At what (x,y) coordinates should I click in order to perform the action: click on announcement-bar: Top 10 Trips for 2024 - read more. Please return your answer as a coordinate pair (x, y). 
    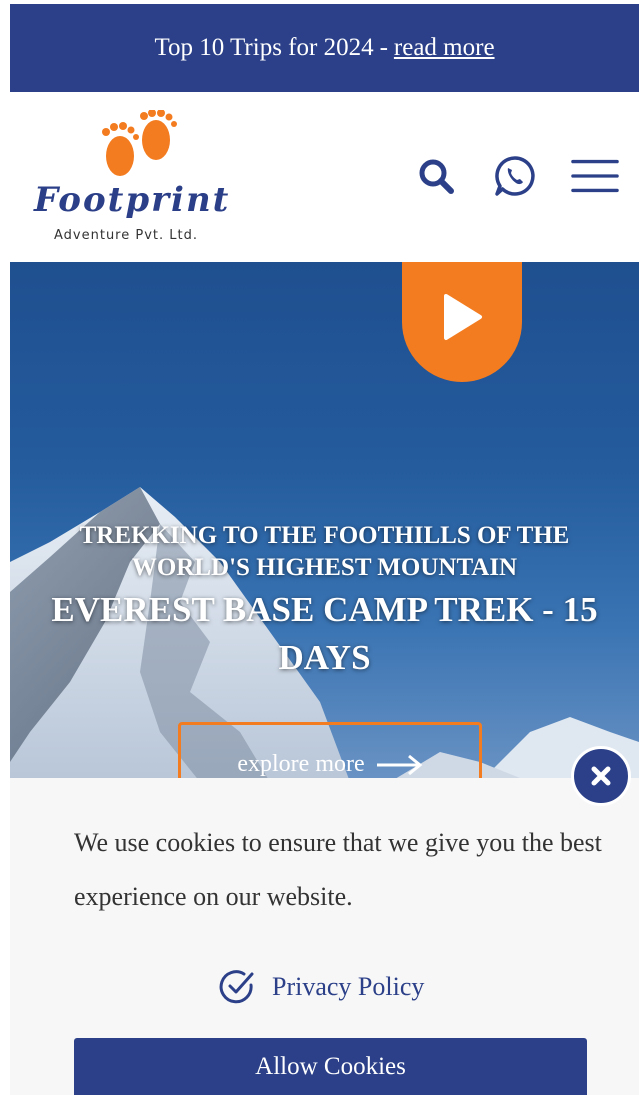
    Looking at the image, I should click on (324, 48).